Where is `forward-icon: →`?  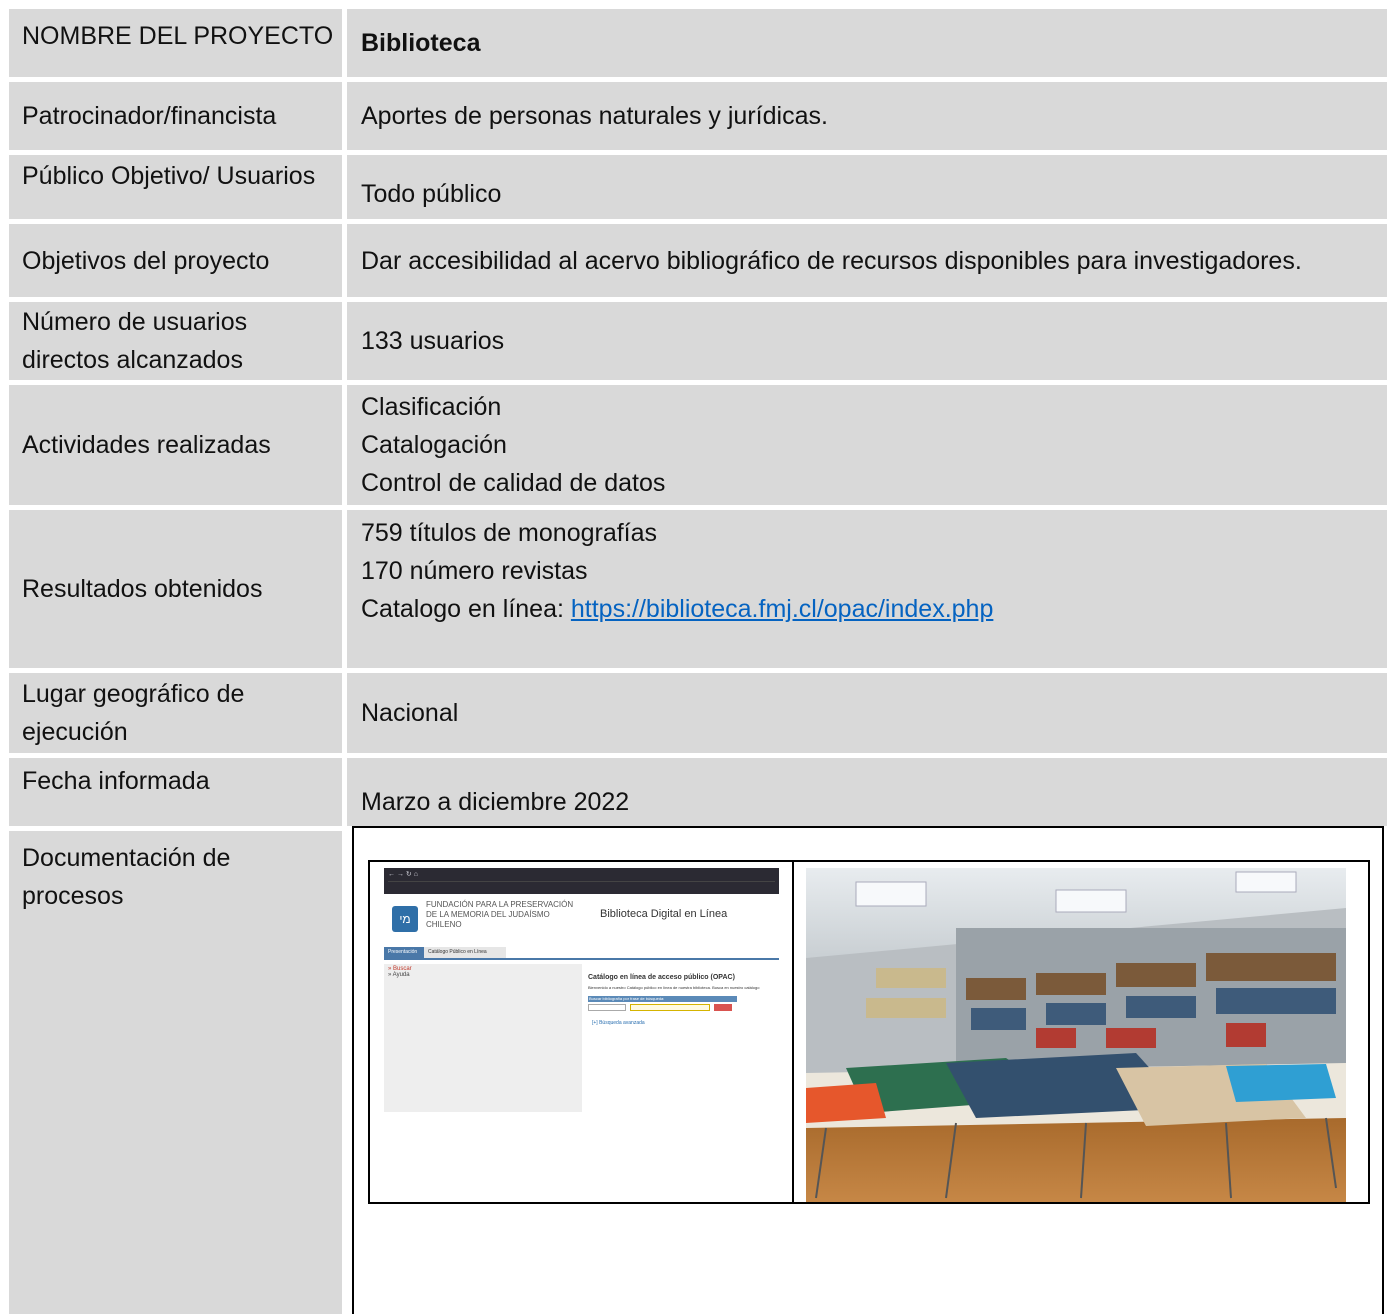 forward-icon: → is located at coordinates (400, 874).